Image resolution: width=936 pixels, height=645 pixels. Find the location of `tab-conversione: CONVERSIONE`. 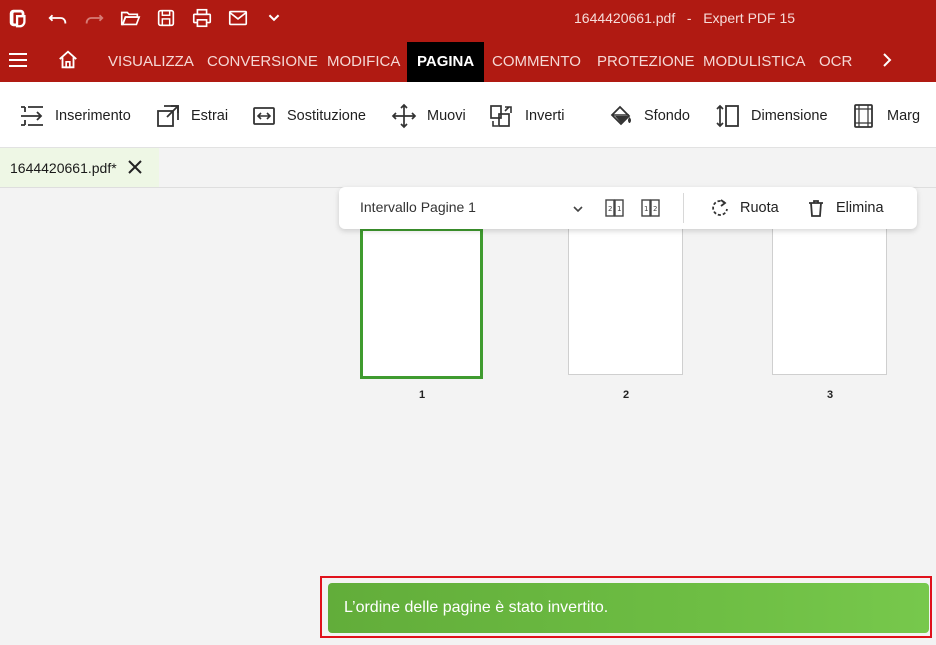

tab-conversione: CONVERSIONE is located at coordinates (262, 62).